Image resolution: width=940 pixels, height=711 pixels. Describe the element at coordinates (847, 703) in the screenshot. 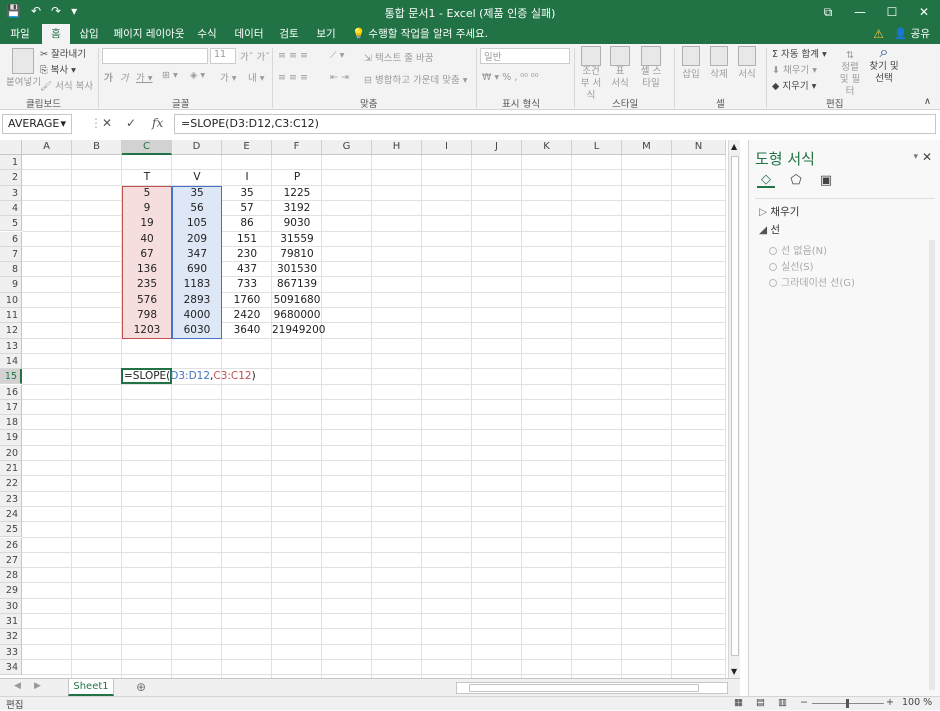

I see `zoom-slider-thumb` at that location.